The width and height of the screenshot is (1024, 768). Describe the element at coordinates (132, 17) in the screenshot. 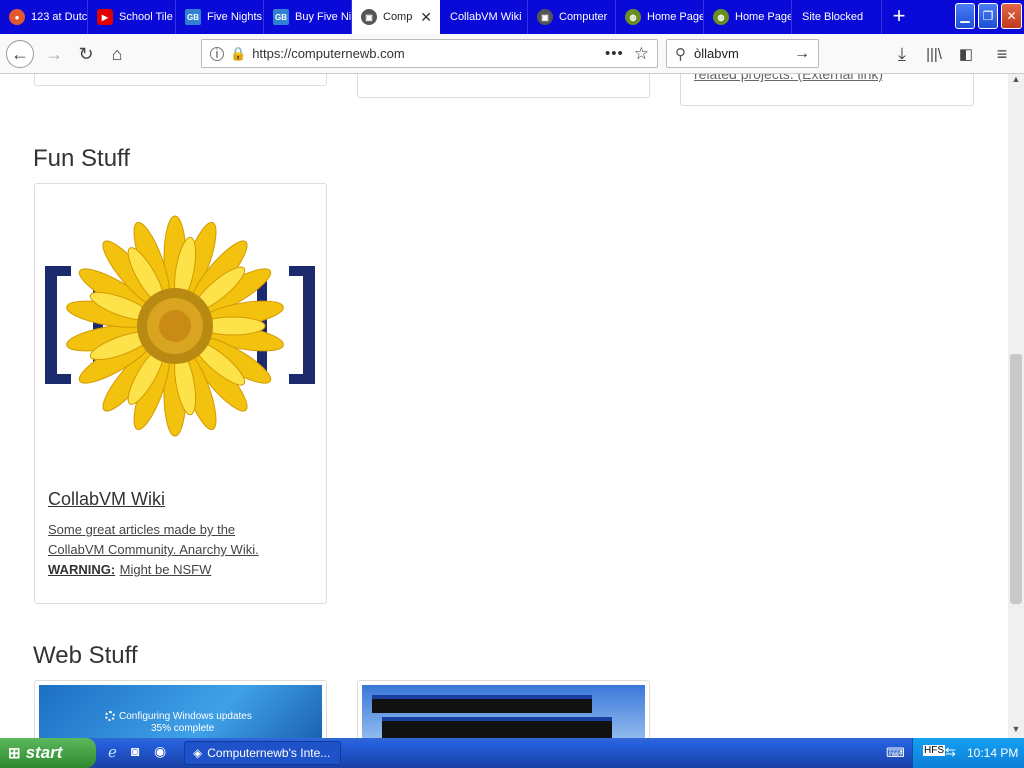

I see `tab-2: ▶ School Tile` at that location.